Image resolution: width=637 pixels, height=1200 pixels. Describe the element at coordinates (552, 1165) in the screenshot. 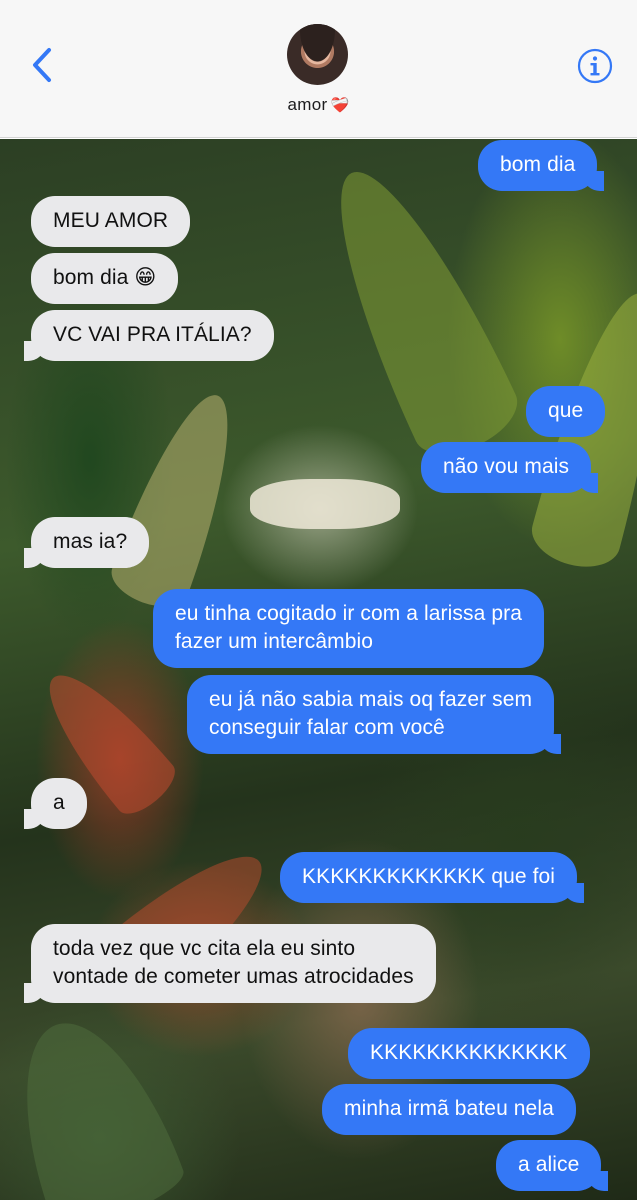

I see `message-bubble-outgoing: a alice` at that location.